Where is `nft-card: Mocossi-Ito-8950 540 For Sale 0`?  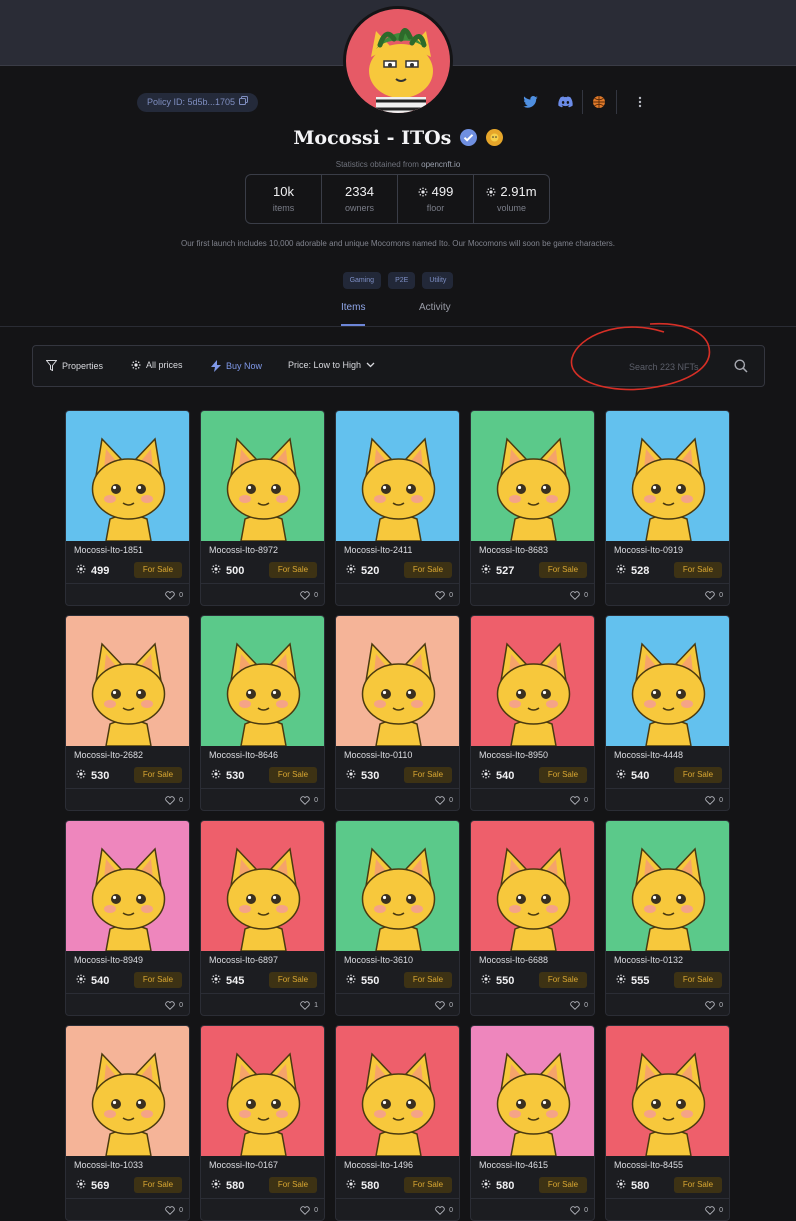 nft-card: Mocossi-Ito-8950 540 For Sale 0 is located at coordinates (532, 713).